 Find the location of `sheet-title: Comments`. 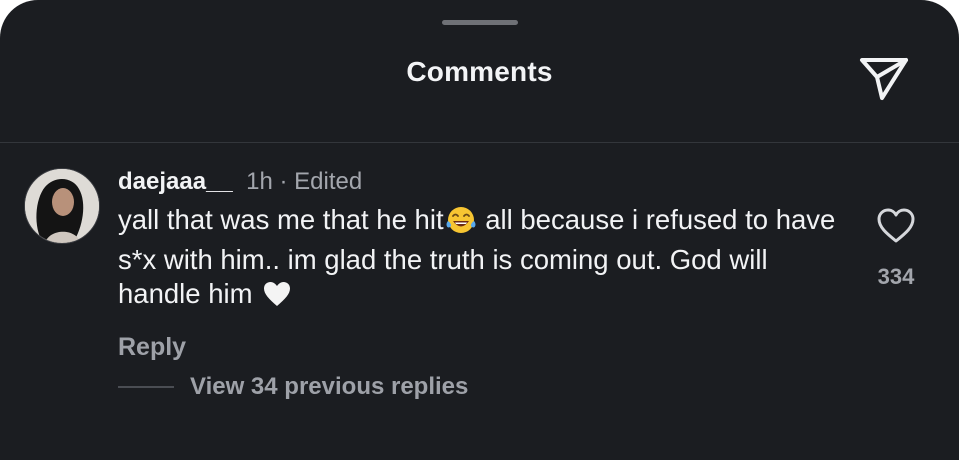

sheet-title: Comments is located at coordinates (479, 71).